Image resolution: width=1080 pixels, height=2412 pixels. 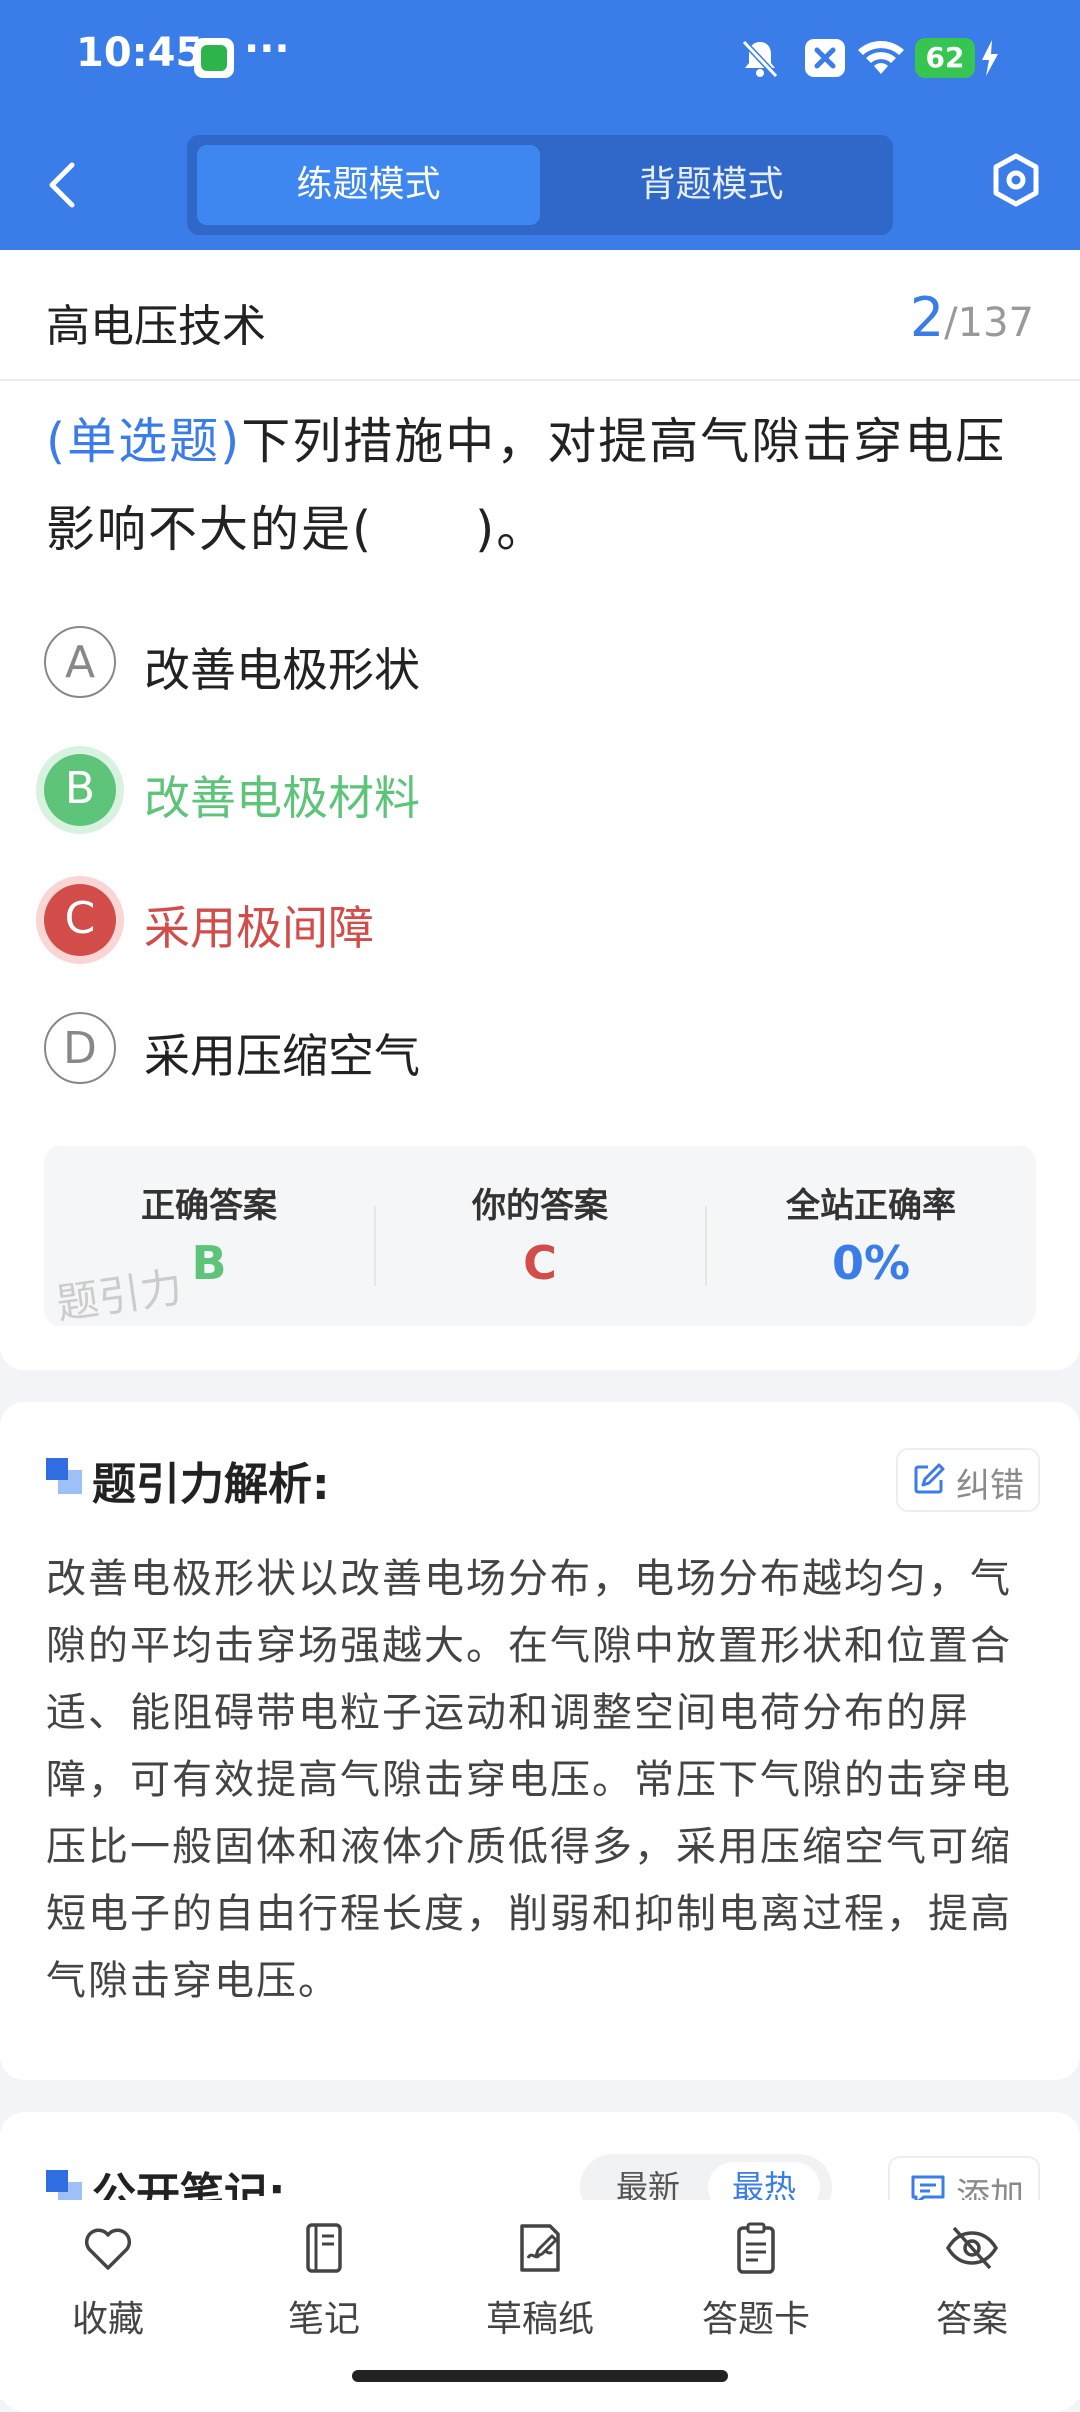 I want to click on progress-total: /137, so click(x=989, y=323).